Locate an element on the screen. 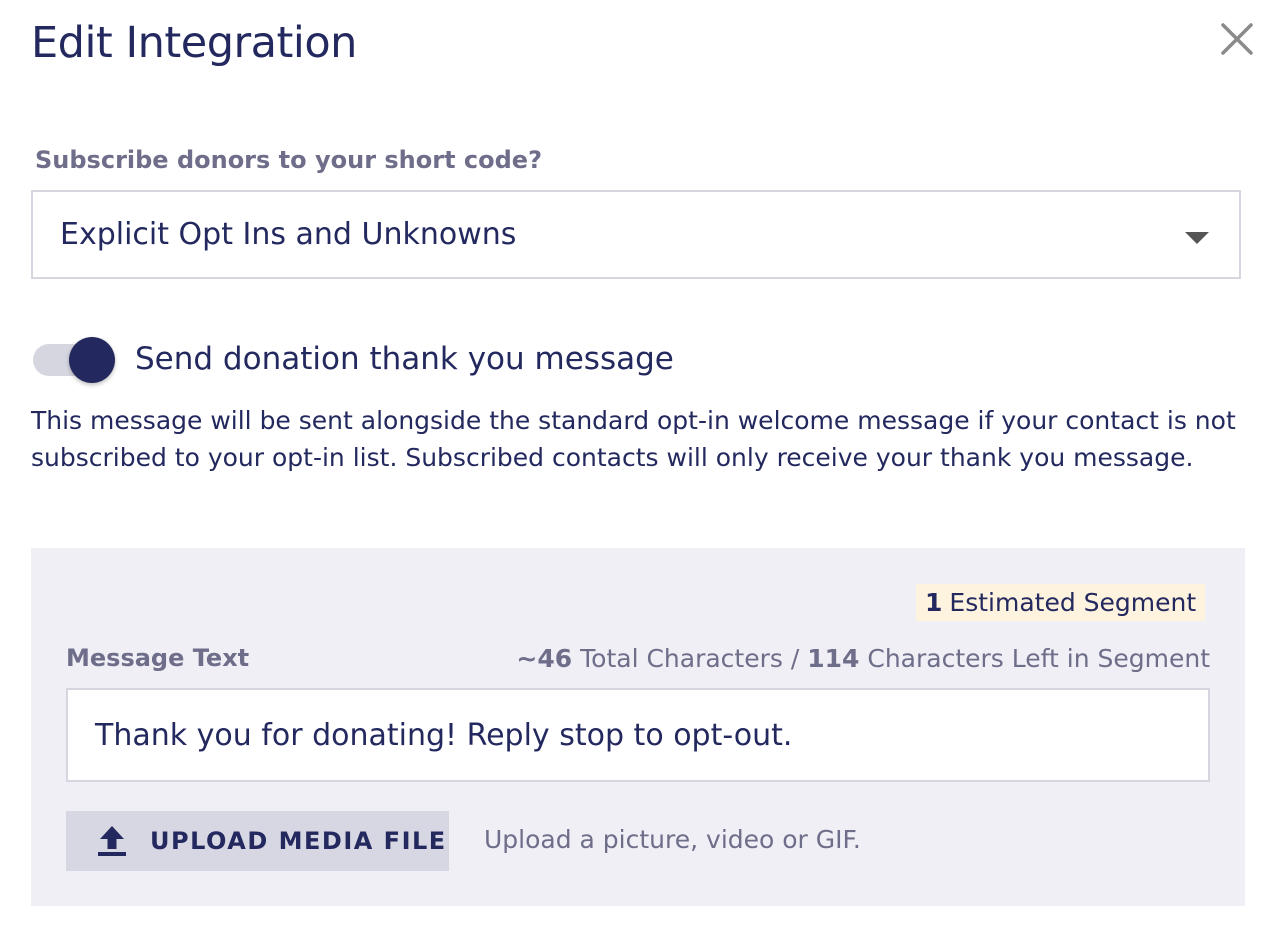 This screenshot has width=1288, height=944. chevron-down-icon is located at coordinates (1197, 238).